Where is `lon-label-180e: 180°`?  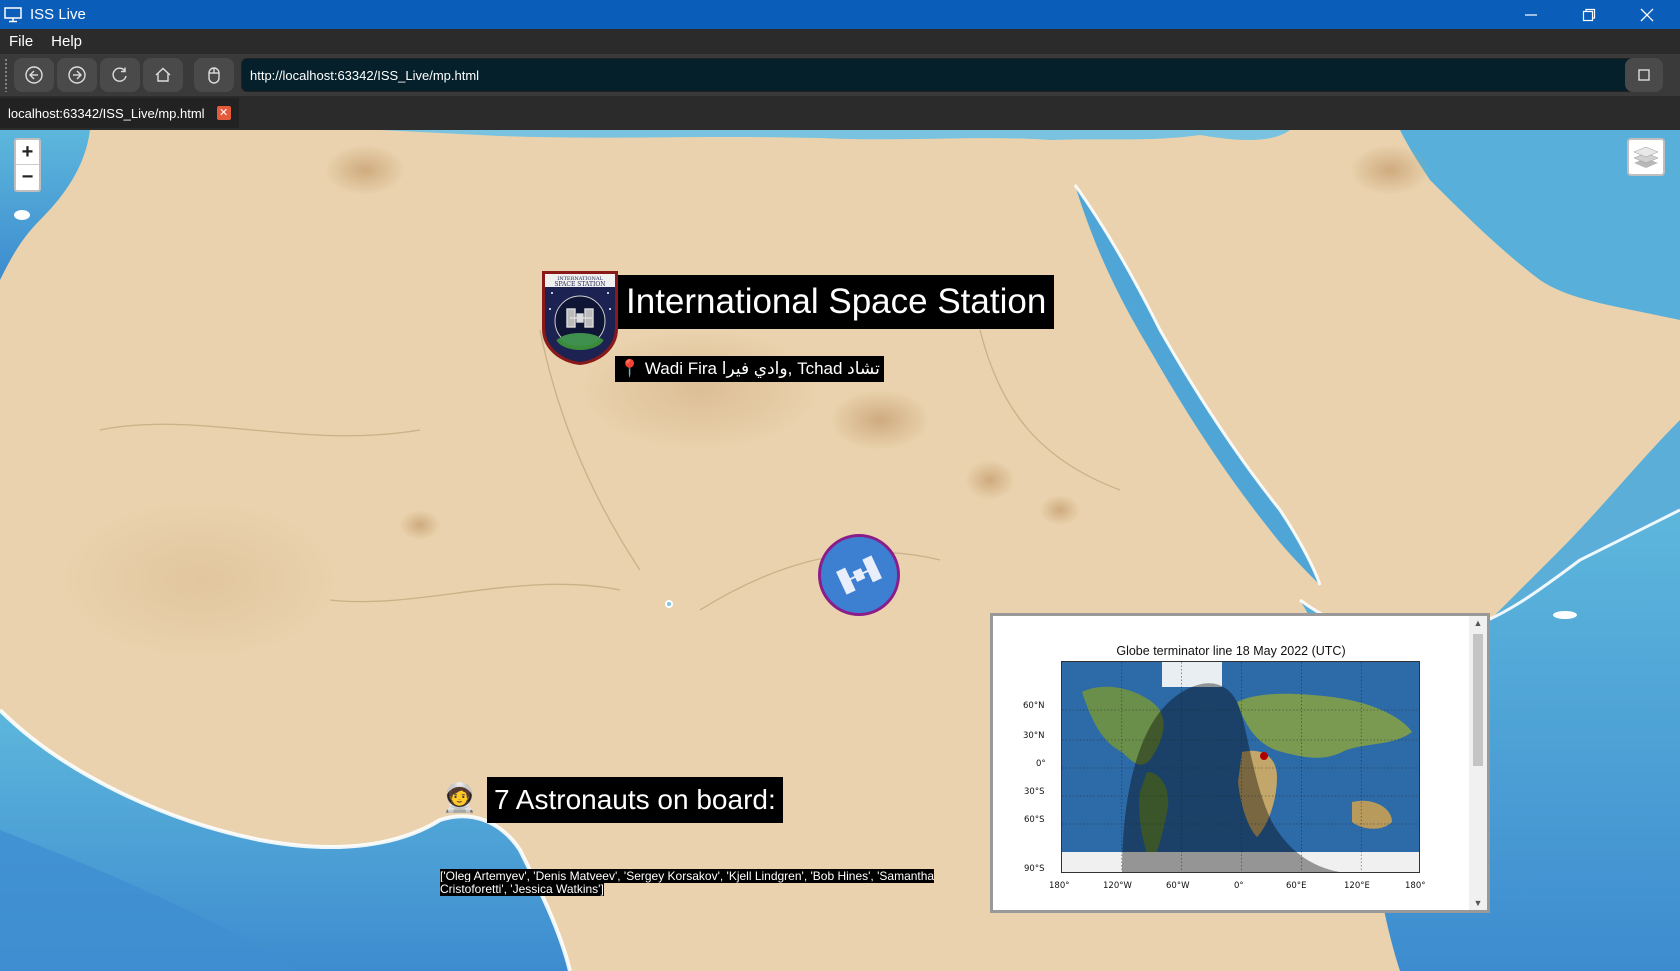
lon-label-180e: 180° is located at coordinates (1415, 886).